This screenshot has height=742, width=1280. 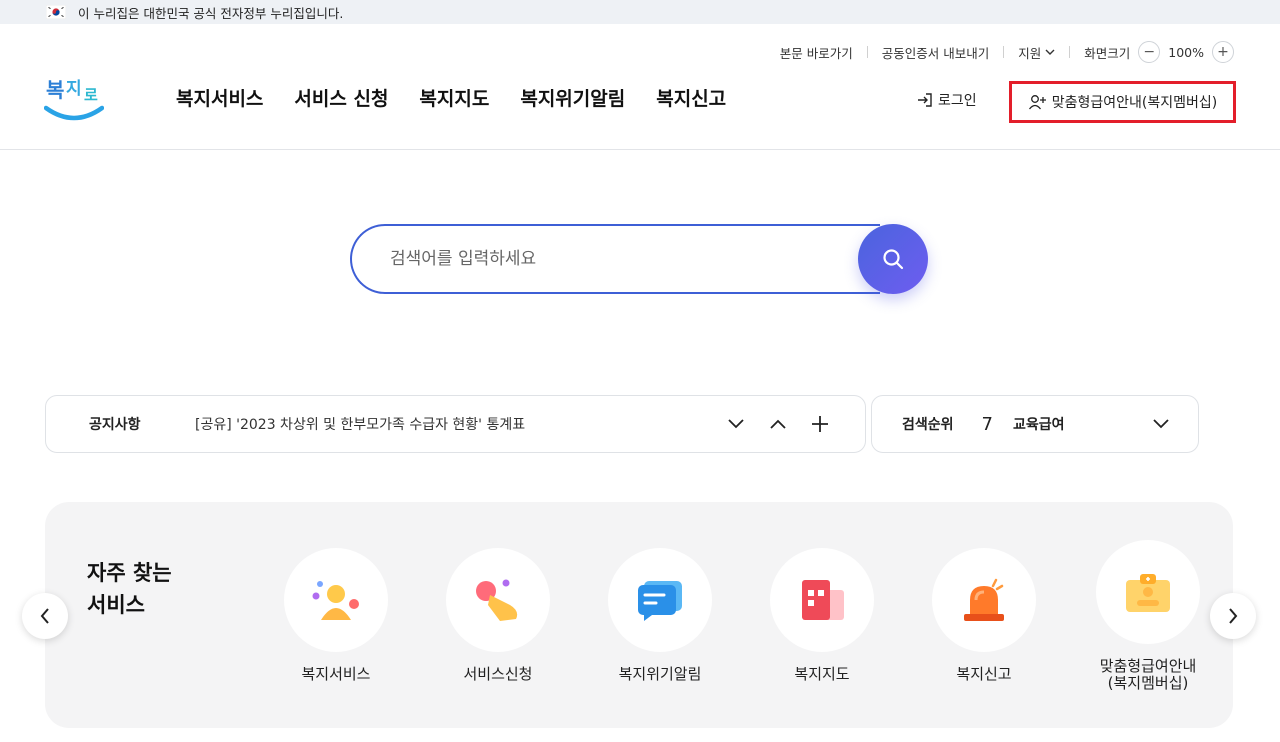 What do you see at coordinates (454, 97) in the screenshot?
I see `nav-welfare-map: 복지지도` at bounding box center [454, 97].